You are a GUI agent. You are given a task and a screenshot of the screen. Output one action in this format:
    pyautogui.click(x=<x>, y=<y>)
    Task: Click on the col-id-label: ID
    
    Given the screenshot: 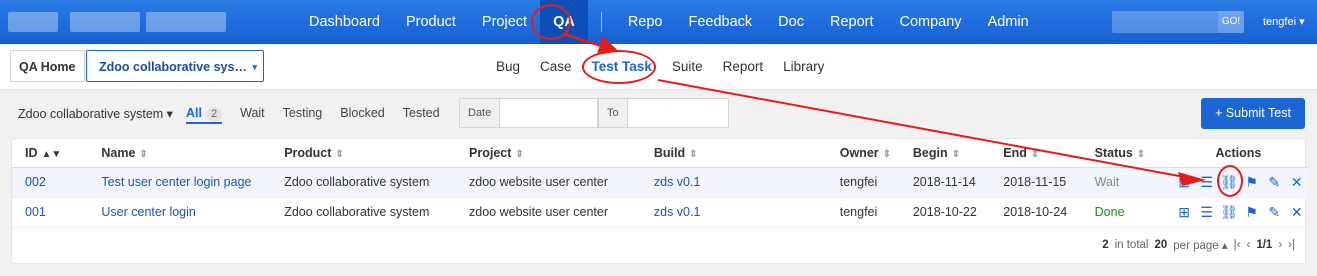 What is the action you would take?
    pyautogui.click(x=31, y=152)
    